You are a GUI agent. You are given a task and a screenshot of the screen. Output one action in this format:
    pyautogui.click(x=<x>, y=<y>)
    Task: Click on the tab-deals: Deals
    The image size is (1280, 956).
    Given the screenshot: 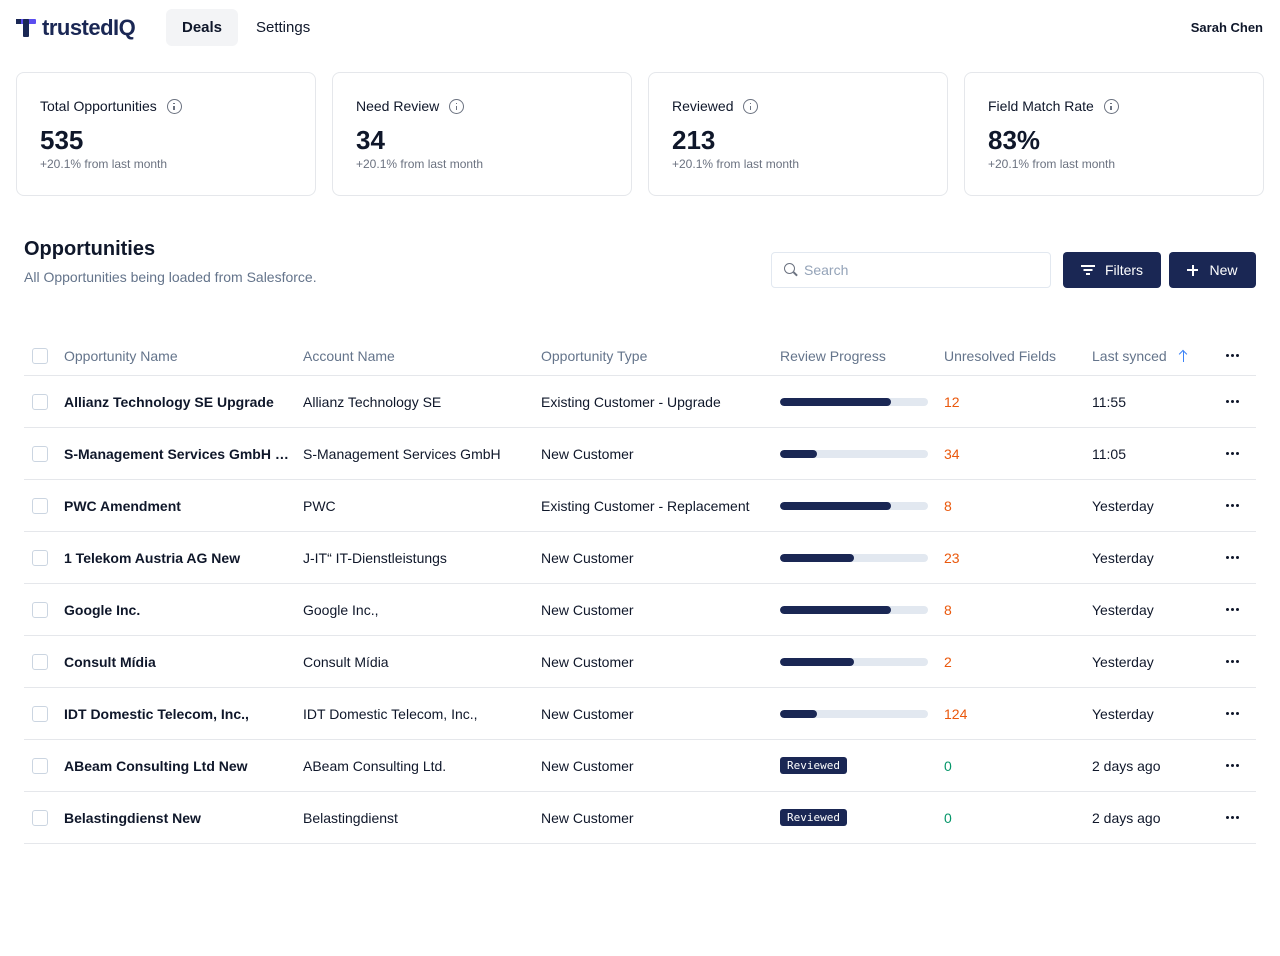 What is the action you would take?
    pyautogui.click(x=202, y=27)
    